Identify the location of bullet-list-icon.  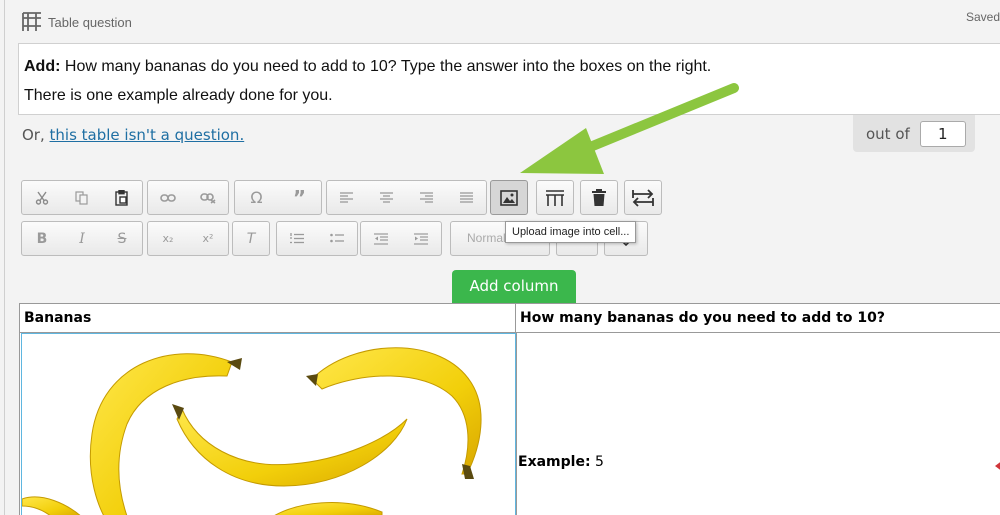
(337, 238).